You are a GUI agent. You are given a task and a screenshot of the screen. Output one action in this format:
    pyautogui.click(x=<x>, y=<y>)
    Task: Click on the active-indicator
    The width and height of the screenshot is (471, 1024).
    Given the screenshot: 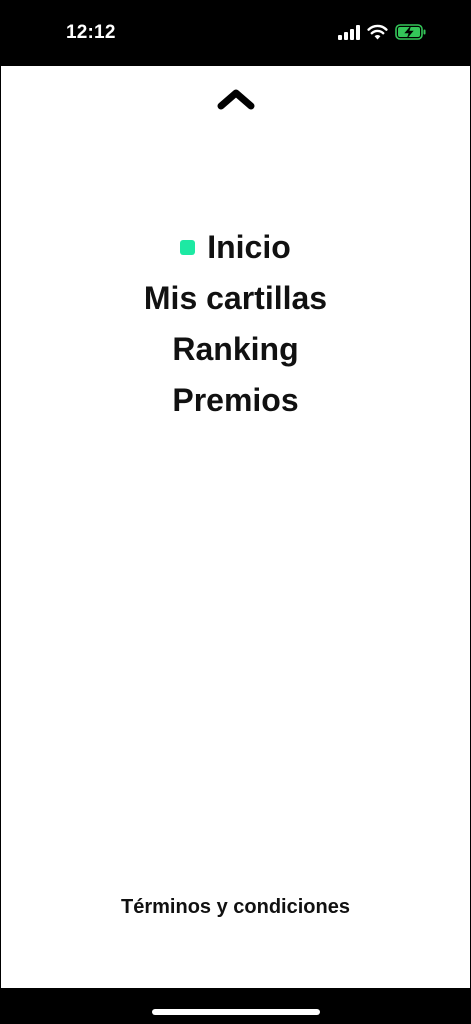 What is the action you would take?
    pyautogui.click(x=188, y=247)
    